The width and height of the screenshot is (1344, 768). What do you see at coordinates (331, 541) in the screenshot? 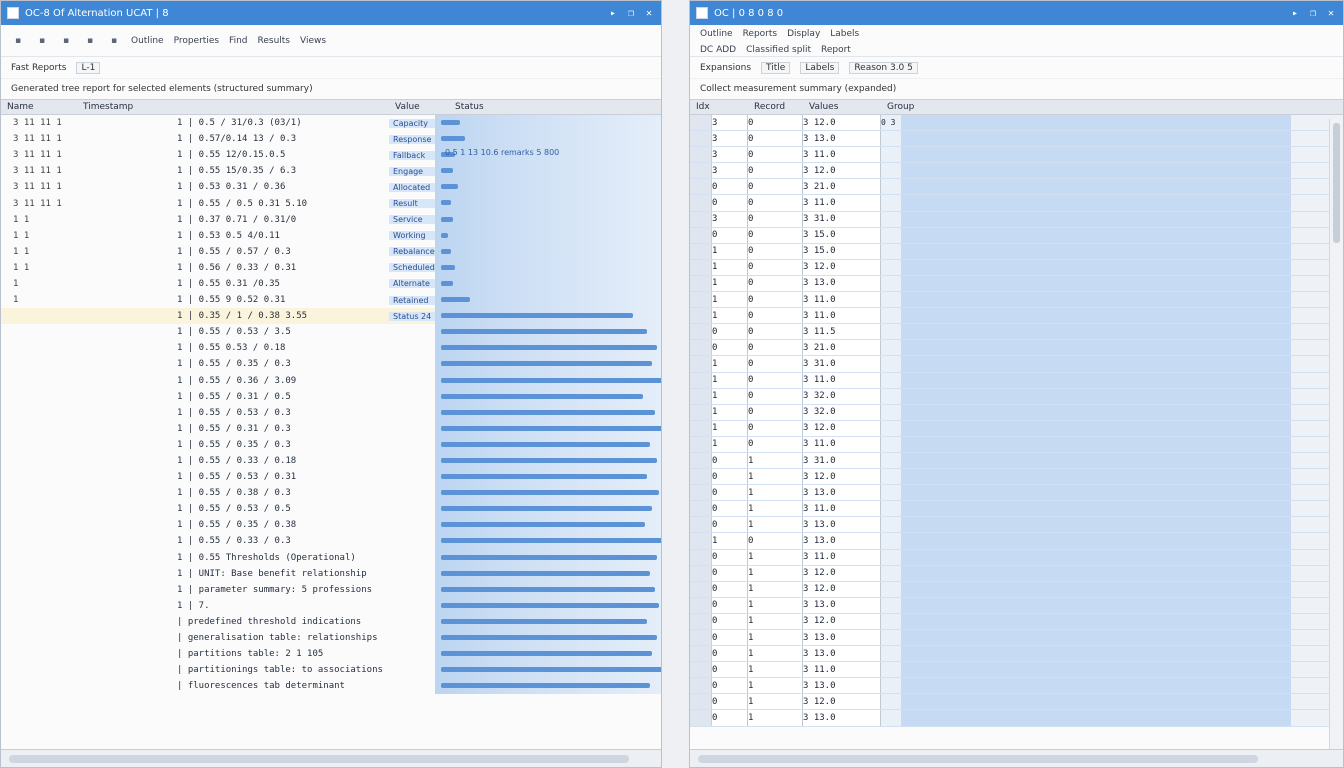
I see `table-row: 1 | 0.55 / 0.33 / 0.3` at bounding box center [331, 541].